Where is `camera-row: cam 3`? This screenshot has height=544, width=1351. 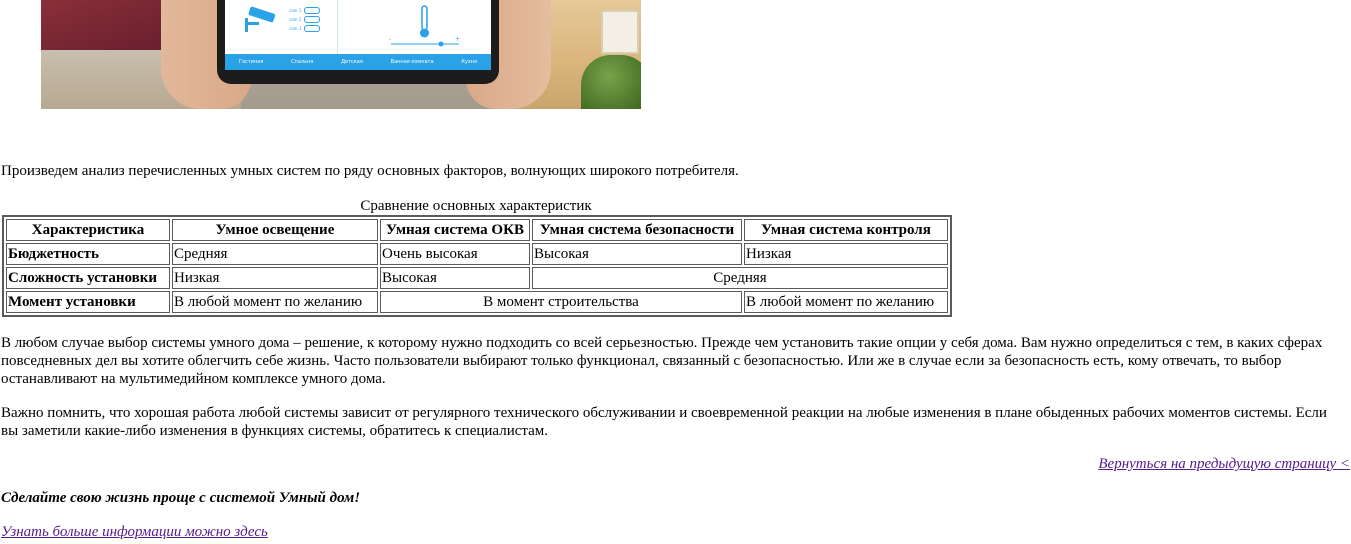 camera-row: cam 3 is located at coordinates (309, 28).